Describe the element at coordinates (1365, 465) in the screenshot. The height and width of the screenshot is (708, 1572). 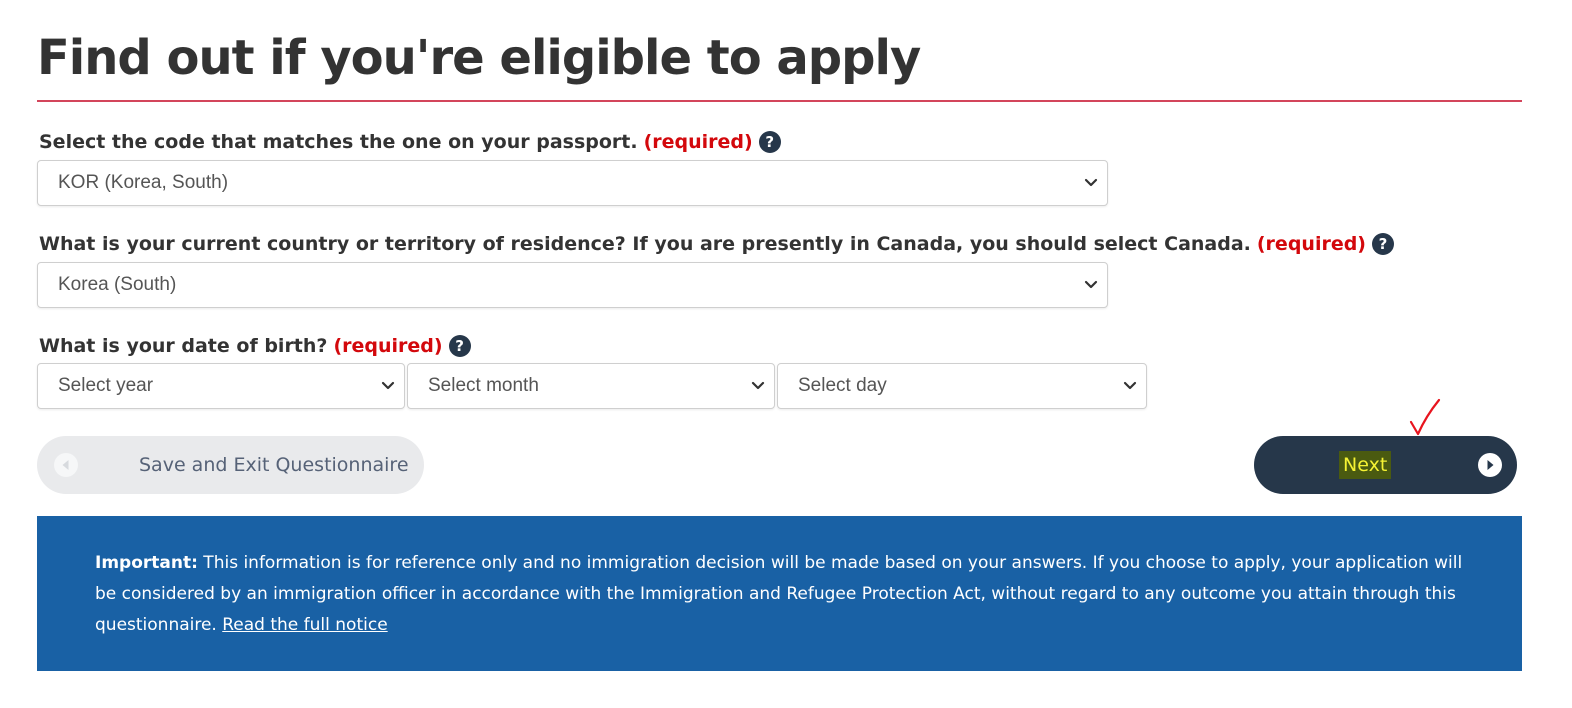
I see `next-label: Next` at that location.